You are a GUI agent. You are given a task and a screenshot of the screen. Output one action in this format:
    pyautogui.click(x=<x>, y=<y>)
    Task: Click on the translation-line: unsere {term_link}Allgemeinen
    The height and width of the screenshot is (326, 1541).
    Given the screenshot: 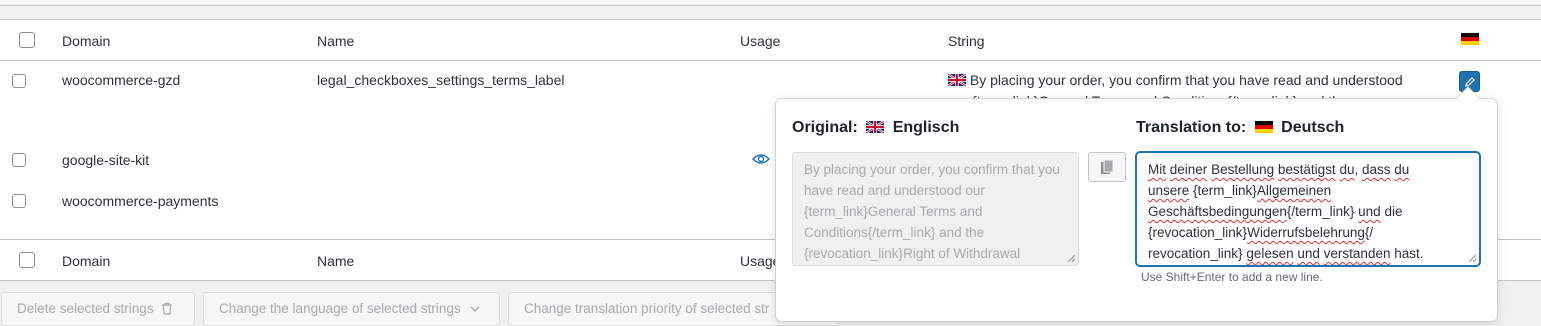 What is the action you would take?
    pyautogui.click(x=1240, y=190)
    